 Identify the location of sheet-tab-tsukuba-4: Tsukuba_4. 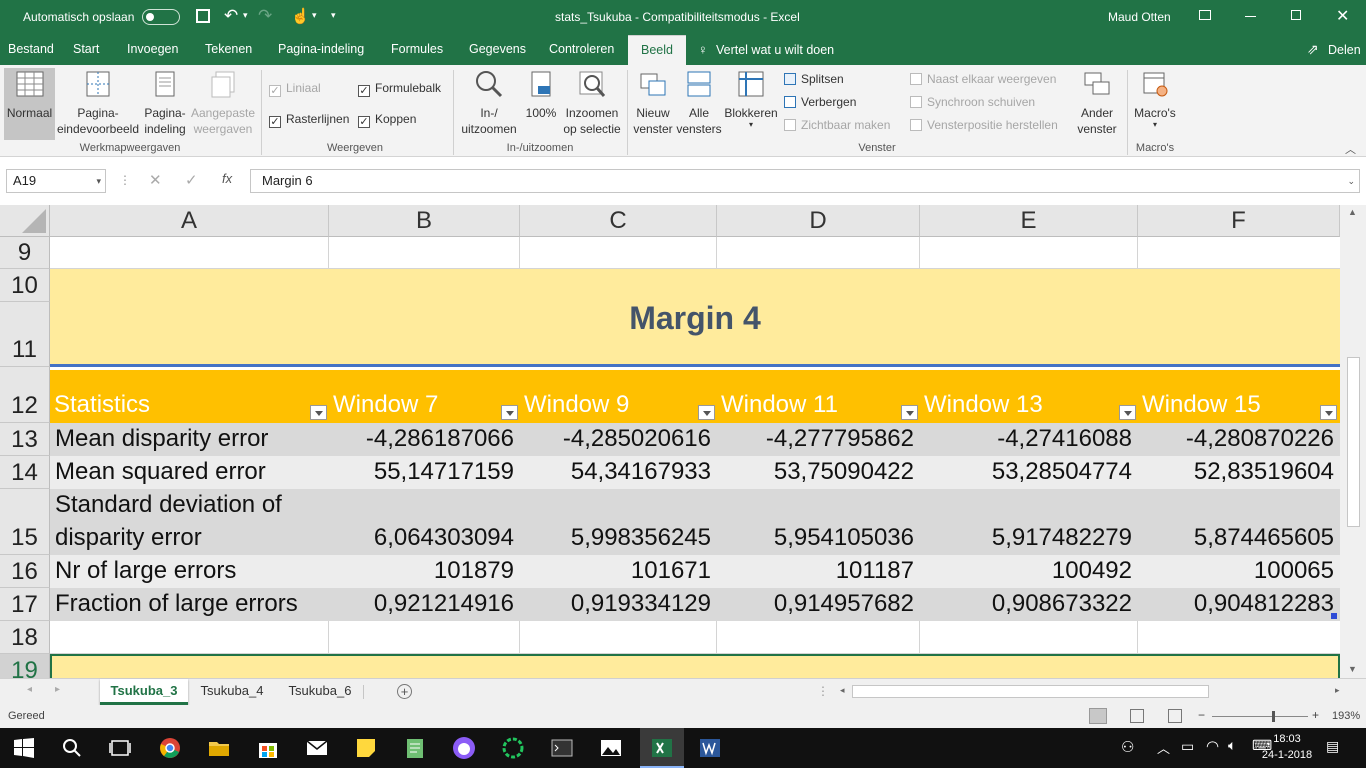
(232, 692).